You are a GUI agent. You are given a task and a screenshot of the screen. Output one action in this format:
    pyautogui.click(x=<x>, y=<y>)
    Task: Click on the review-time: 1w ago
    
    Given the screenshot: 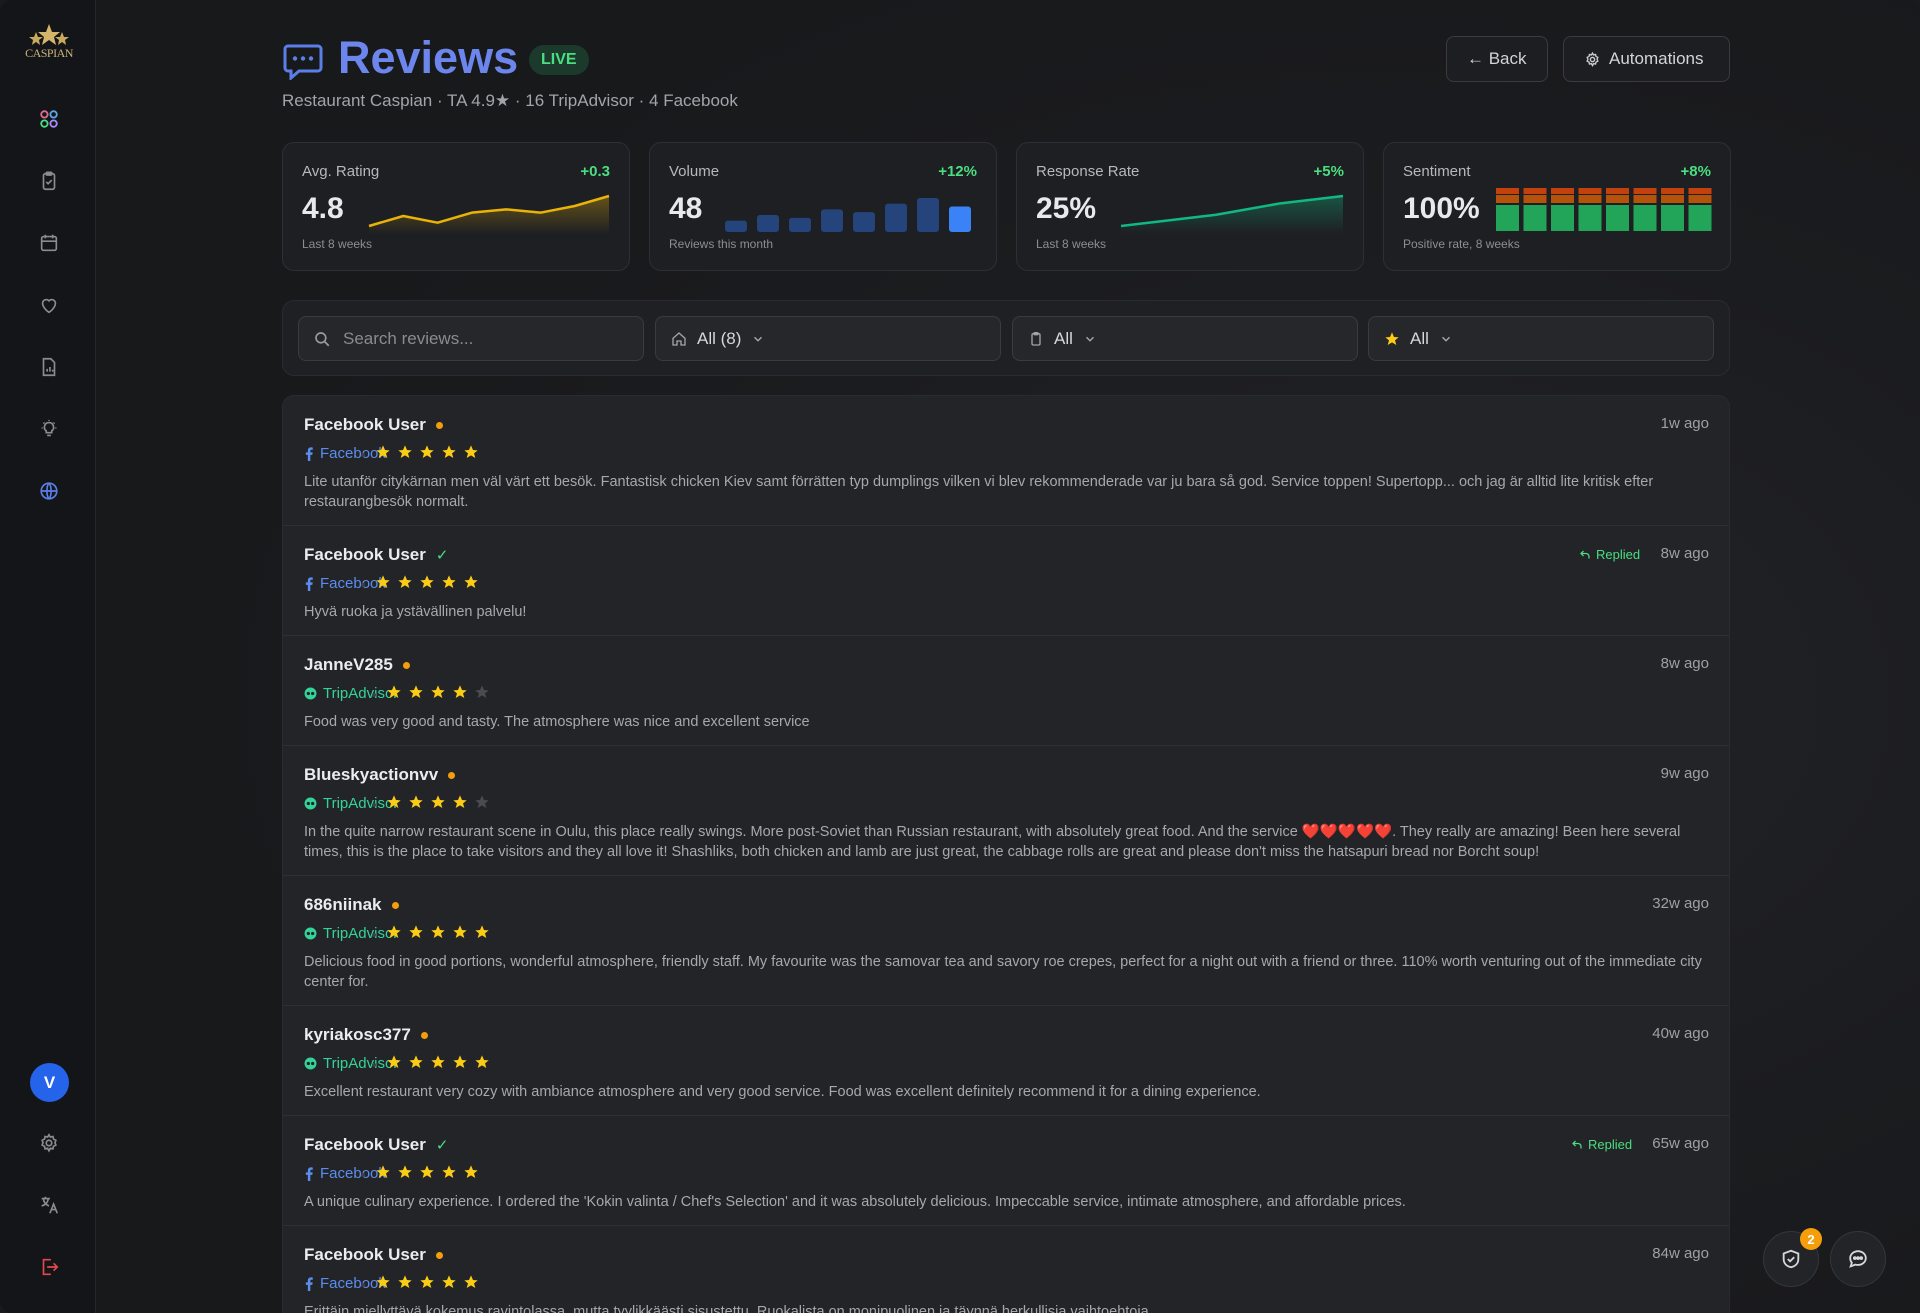 What is the action you would take?
    pyautogui.click(x=1684, y=423)
    